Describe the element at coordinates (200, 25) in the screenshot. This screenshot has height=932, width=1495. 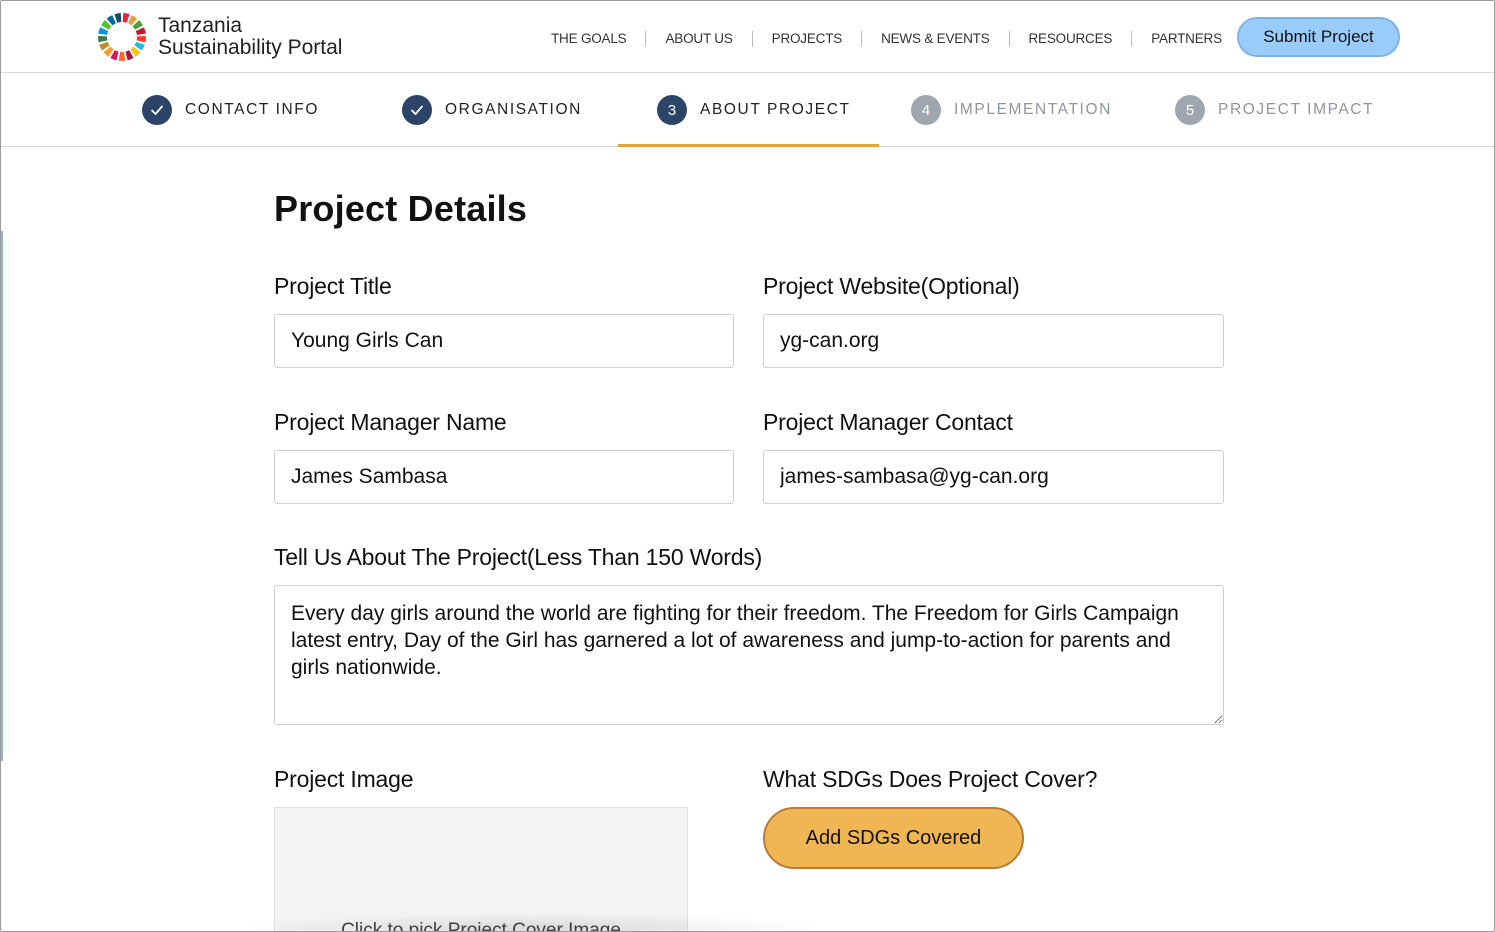
I see `site-name-line1: Tanzania` at that location.